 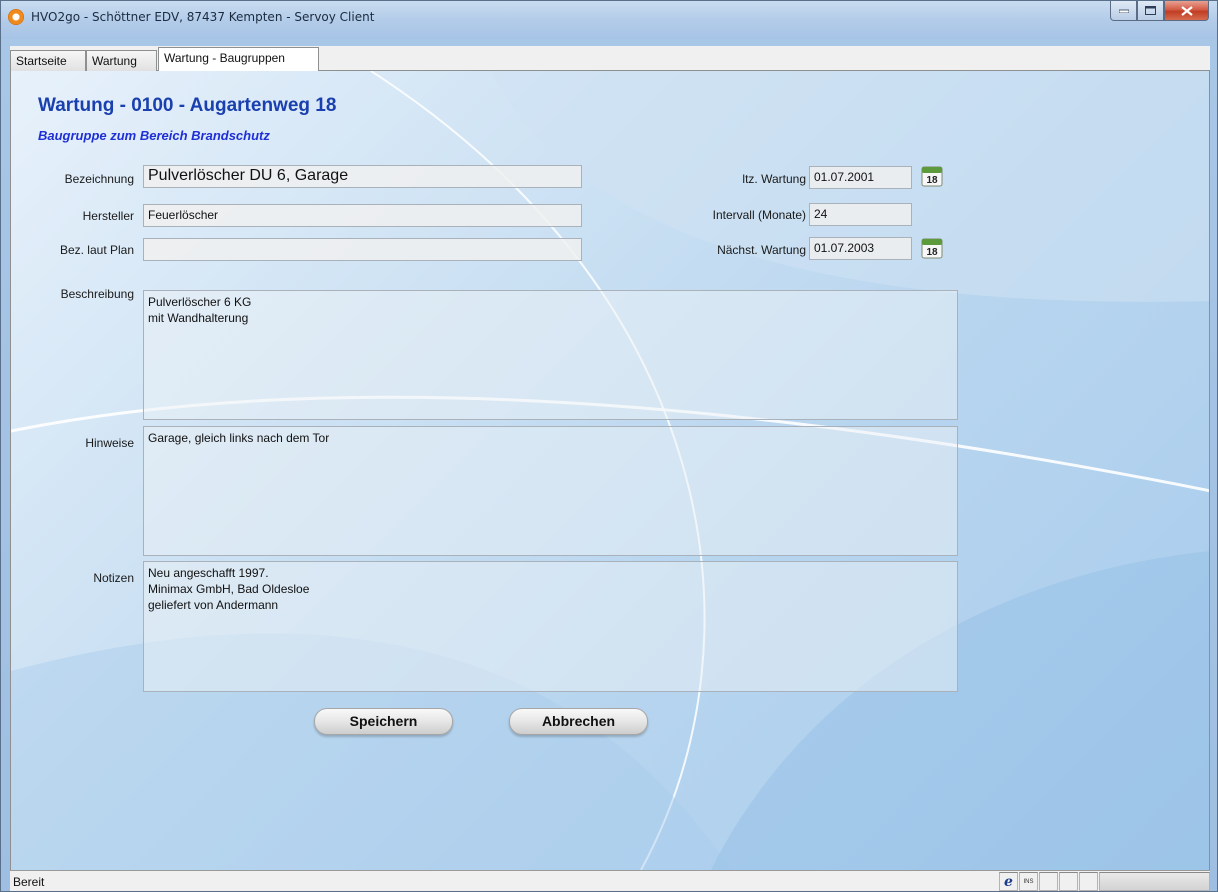 I want to click on status-indicators: e INS, so click(x=1104, y=881).